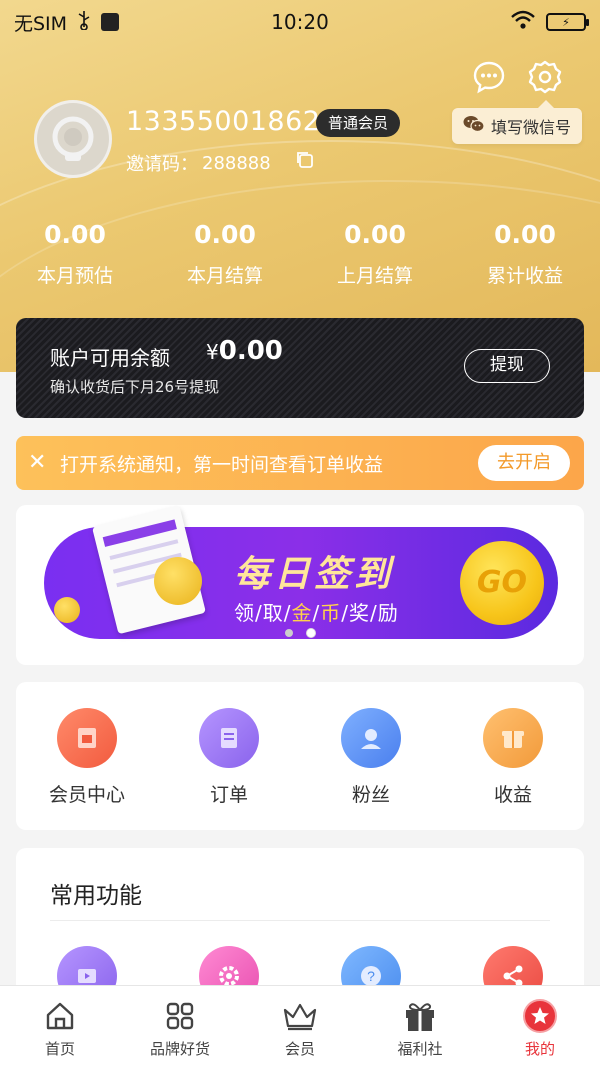 The height and width of the screenshot is (1067, 600). Describe the element at coordinates (75, 254) in the screenshot. I see `stat-item: 0.00 本月预估` at that location.